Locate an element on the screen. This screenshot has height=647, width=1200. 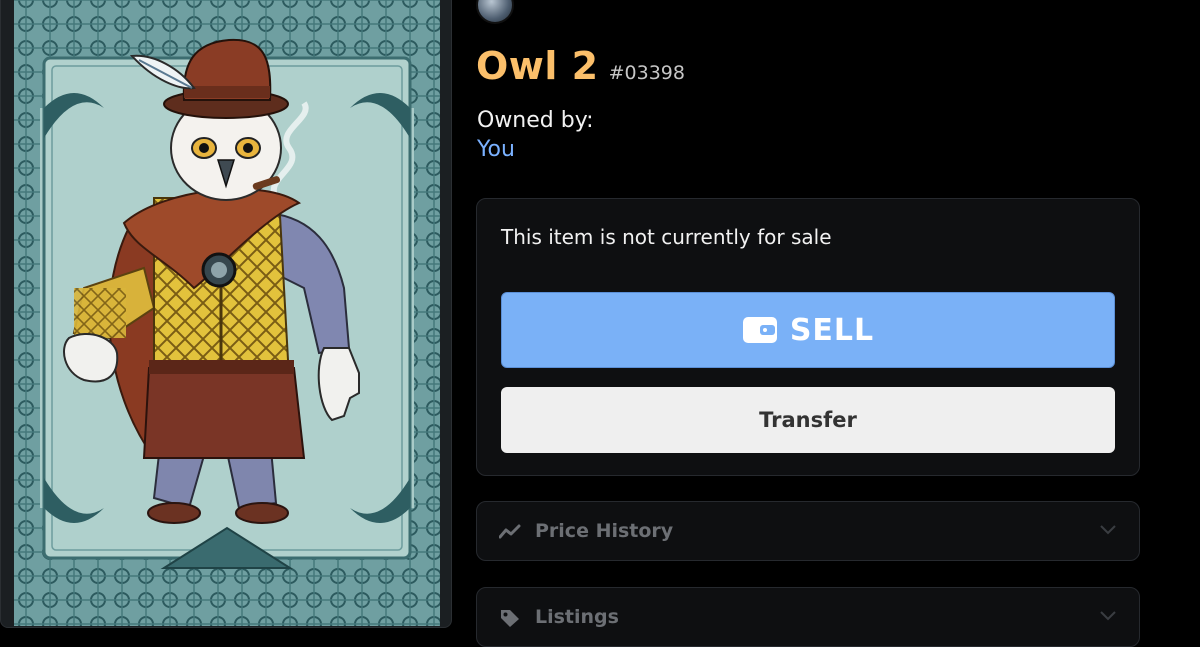
transfer-button: Transfer is located at coordinates (808, 420).